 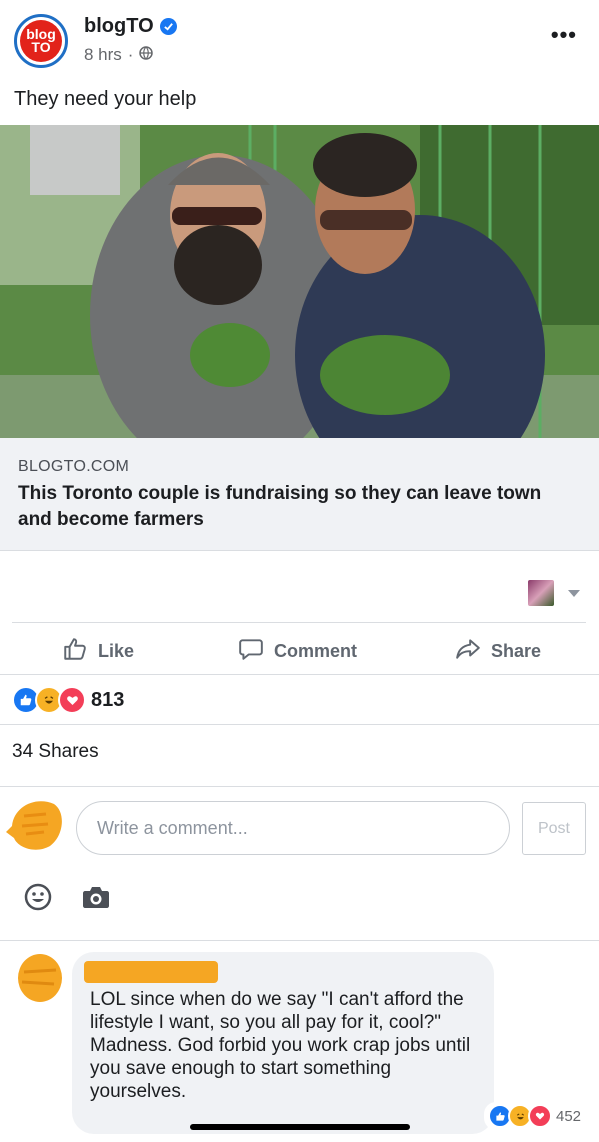 What do you see at coordinates (103, 55) in the screenshot?
I see `post-time: 8 hrs` at bounding box center [103, 55].